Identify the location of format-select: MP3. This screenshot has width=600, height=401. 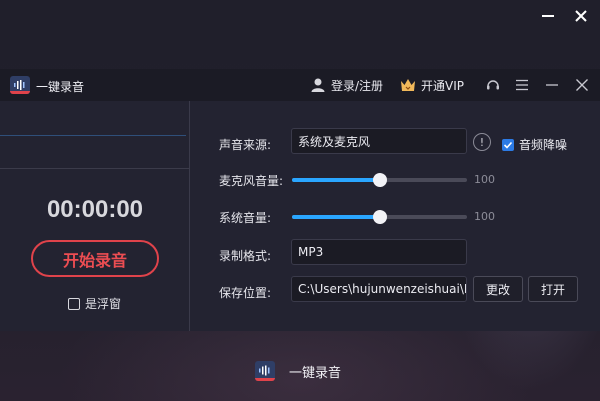
(379, 252).